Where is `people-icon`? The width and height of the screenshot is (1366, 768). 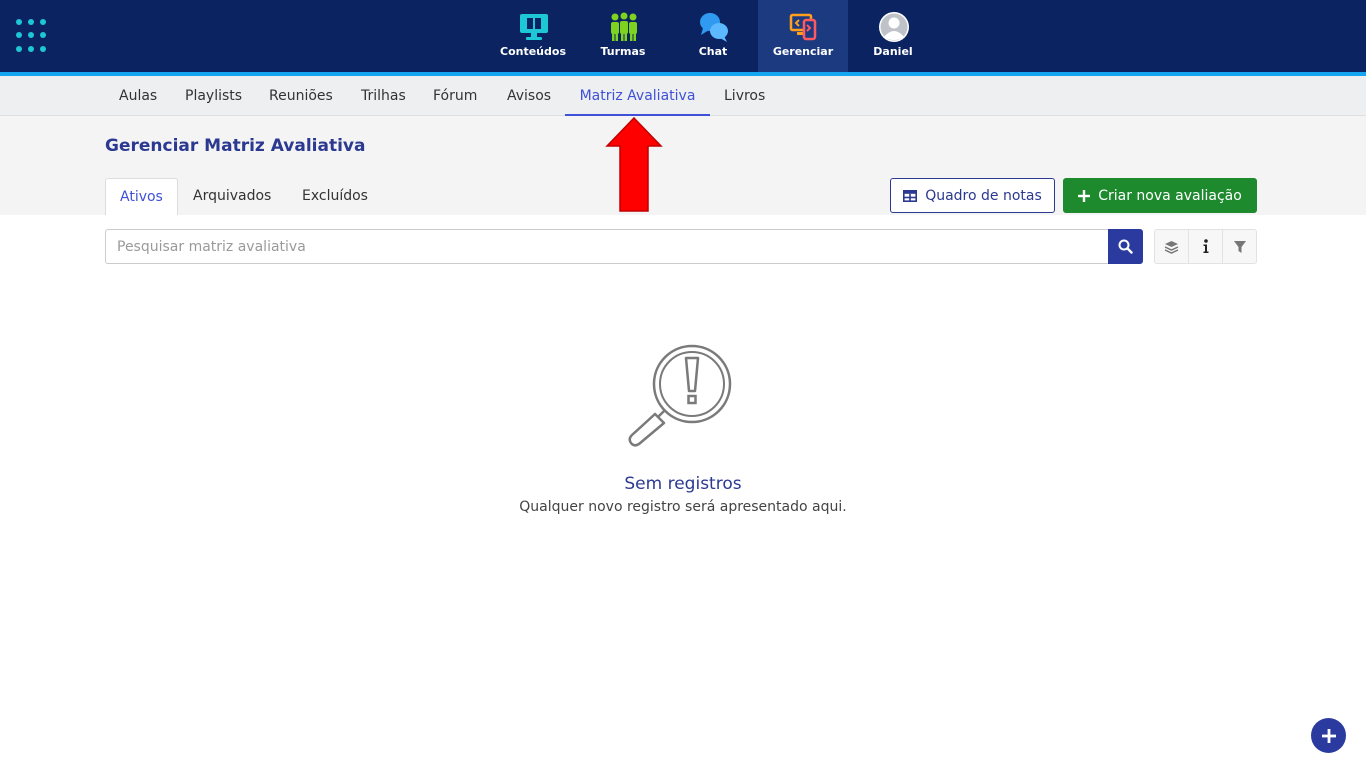
people-icon is located at coordinates (624, 26).